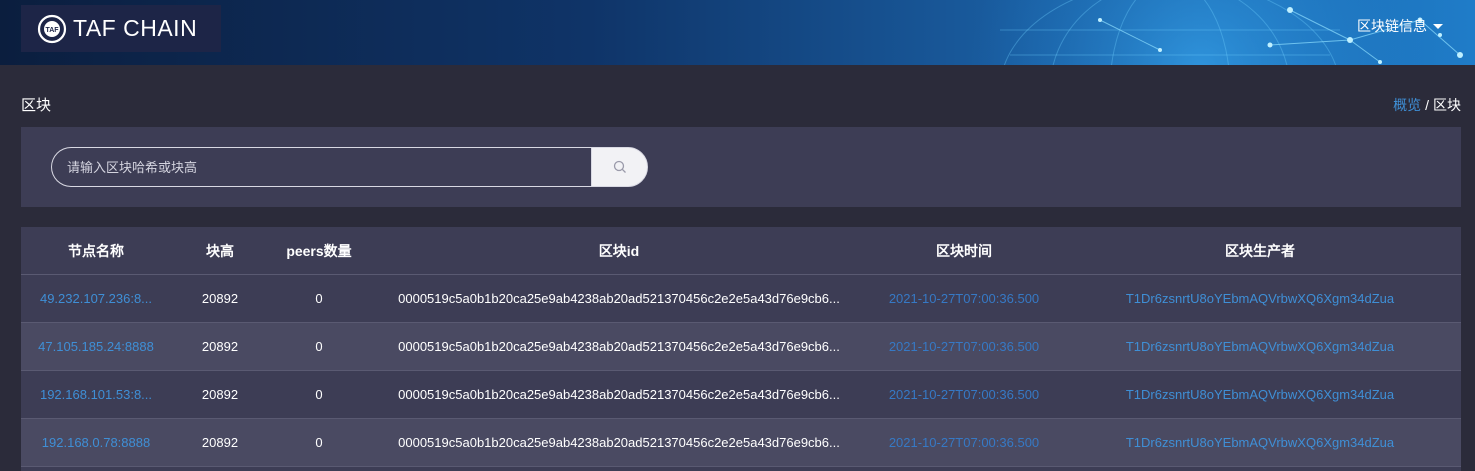 Image resolution: width=1475 pixels, height=471 pixels. What do you see at coordinates (36, 105) in the screenshot?
I see `page-title: 区块` at bounding box center [36, 105].